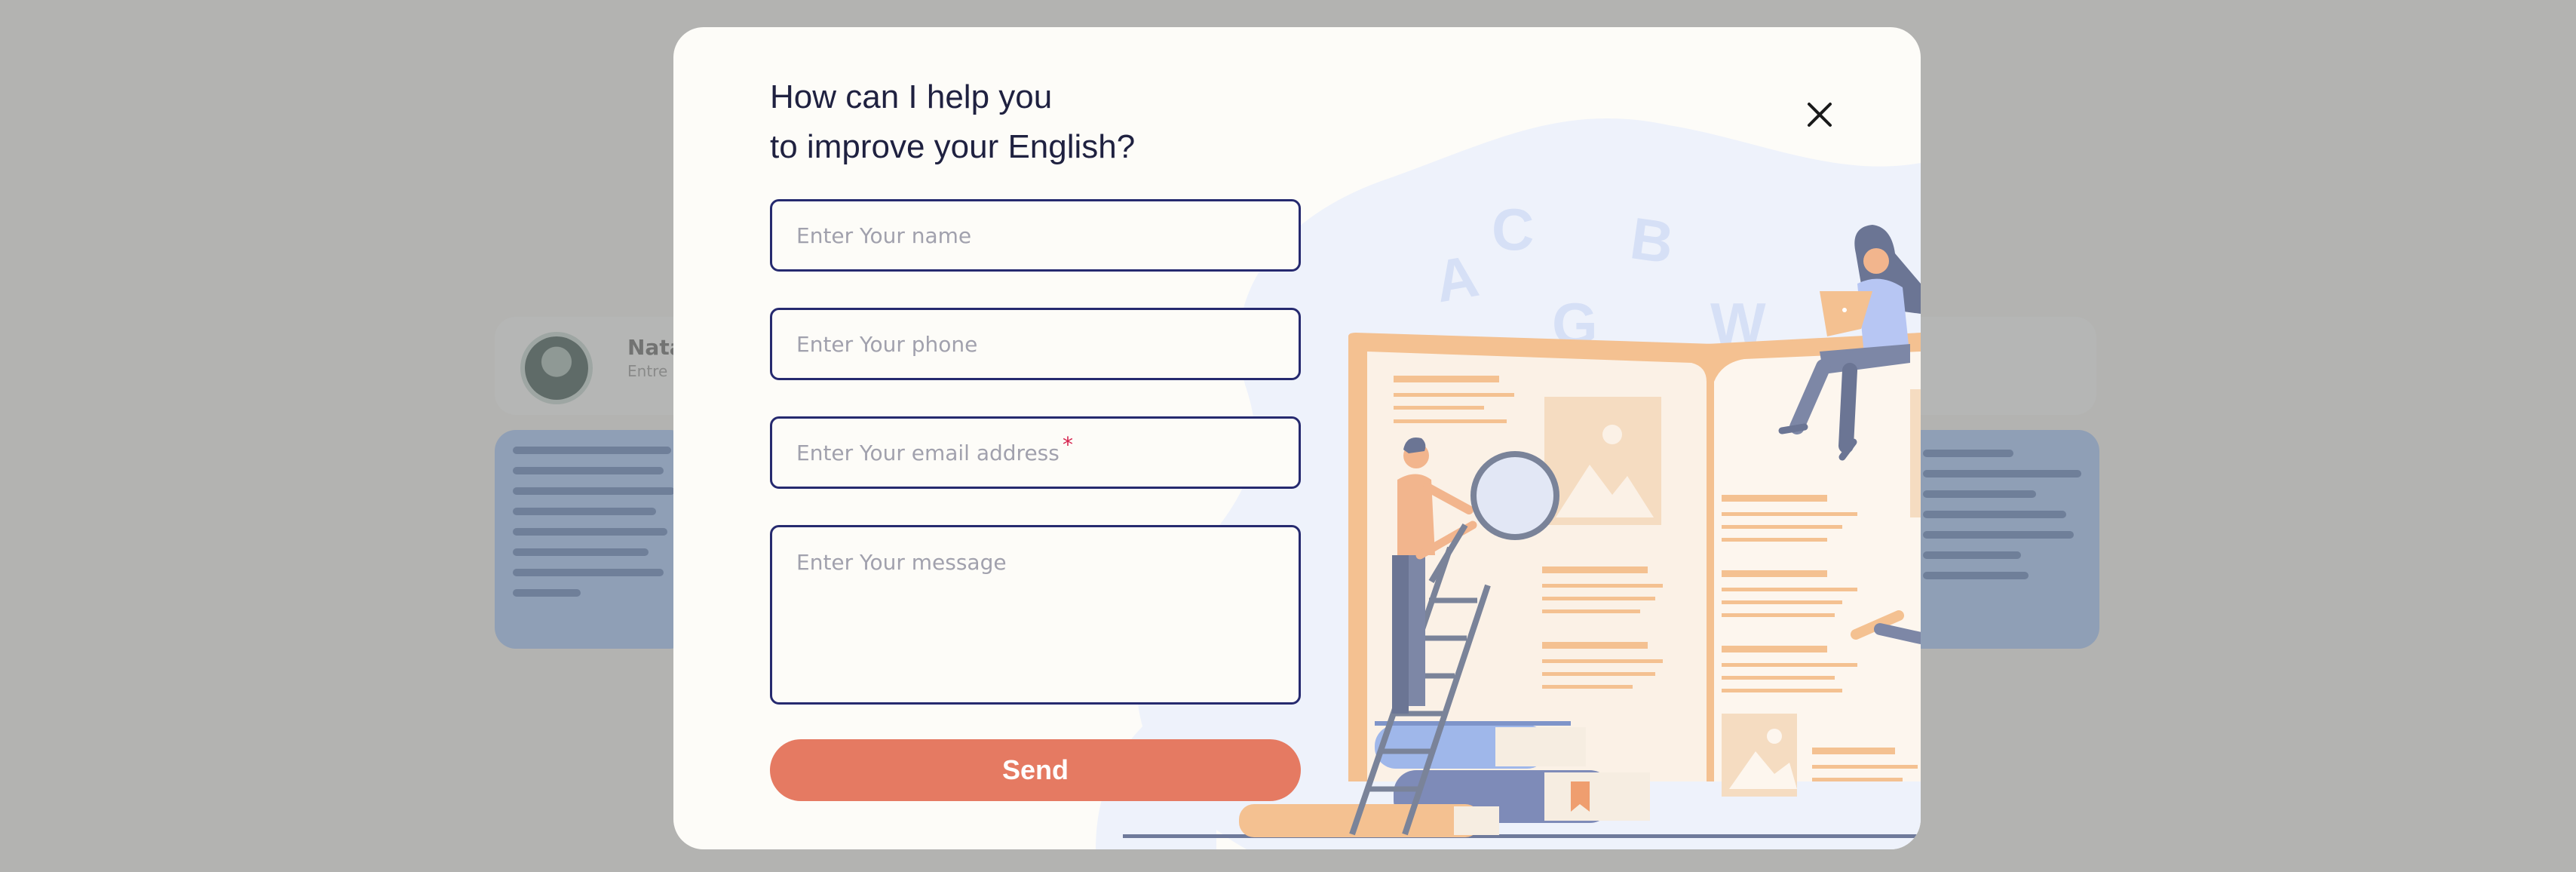 The width and height of the screenshot is (2576, 872). I want to click on name-input, so click(1035, 235).